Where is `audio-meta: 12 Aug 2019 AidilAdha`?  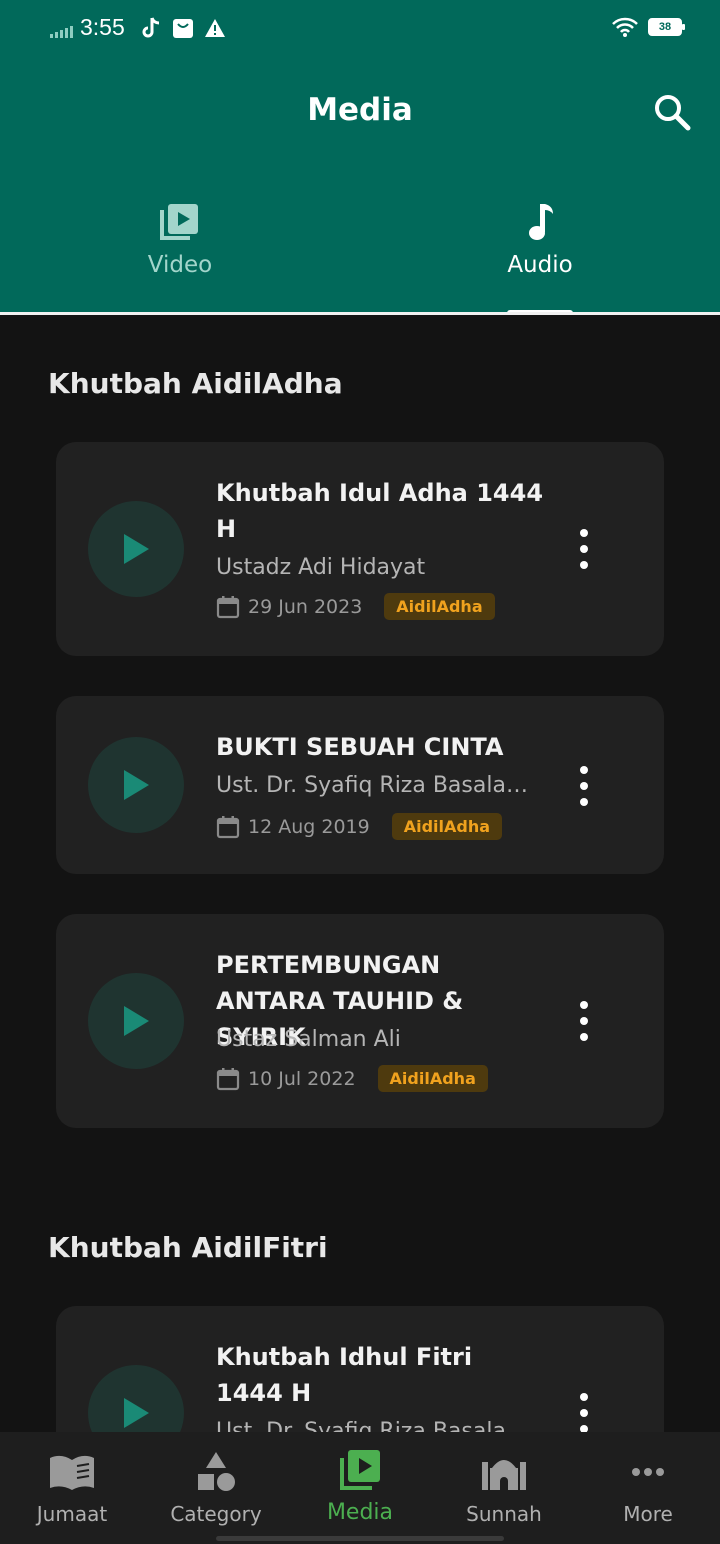
audio-meta: 12 Aug 2019 AidilAdha is located at coordinates (359, 826).